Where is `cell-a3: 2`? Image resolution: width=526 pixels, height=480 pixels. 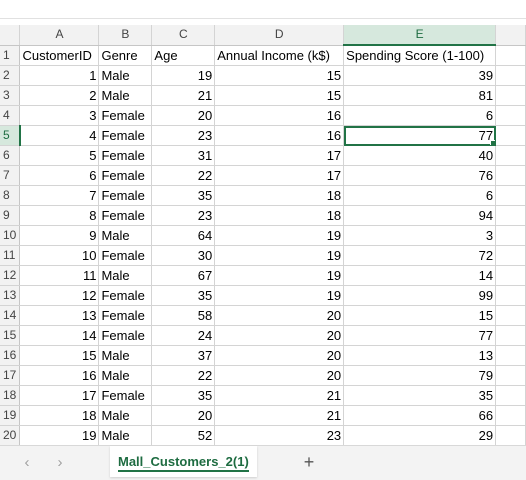 cell-a3: 2 is located at coordinates (59, 95).